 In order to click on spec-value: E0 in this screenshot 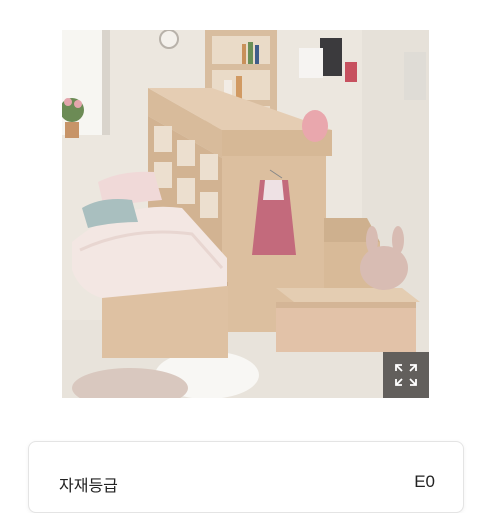, I will do `click(424, 481)`.